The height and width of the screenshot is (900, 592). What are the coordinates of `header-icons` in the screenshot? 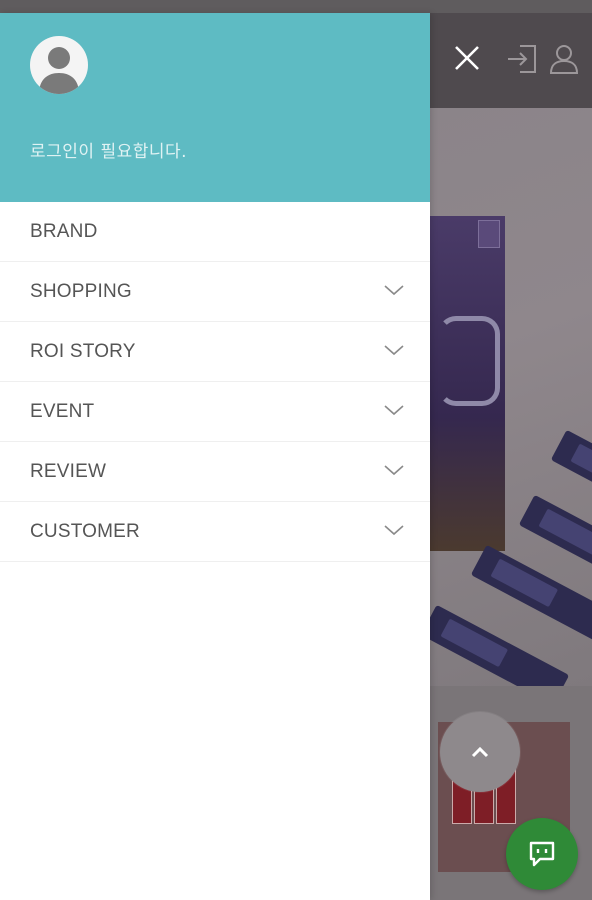 It's located at (511, 60).